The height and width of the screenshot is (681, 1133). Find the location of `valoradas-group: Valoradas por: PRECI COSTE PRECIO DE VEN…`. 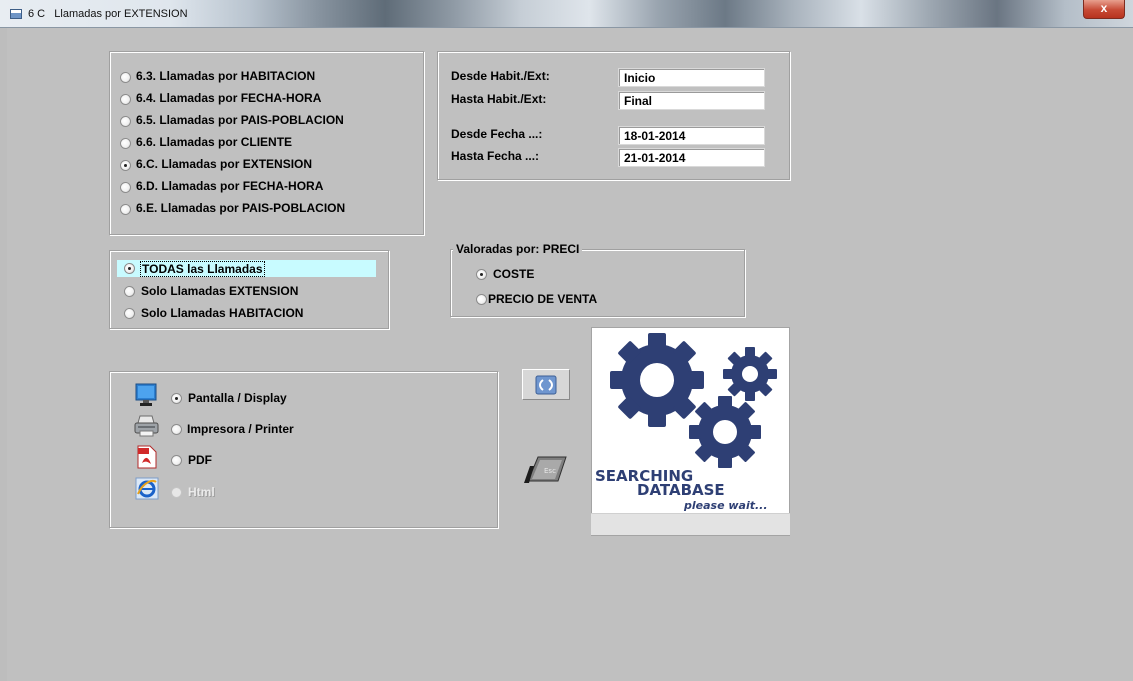

valoradas-group: Valoradas por: PRECI COSTE PRECIO DE VEN… is located at coordinates (597, 279).